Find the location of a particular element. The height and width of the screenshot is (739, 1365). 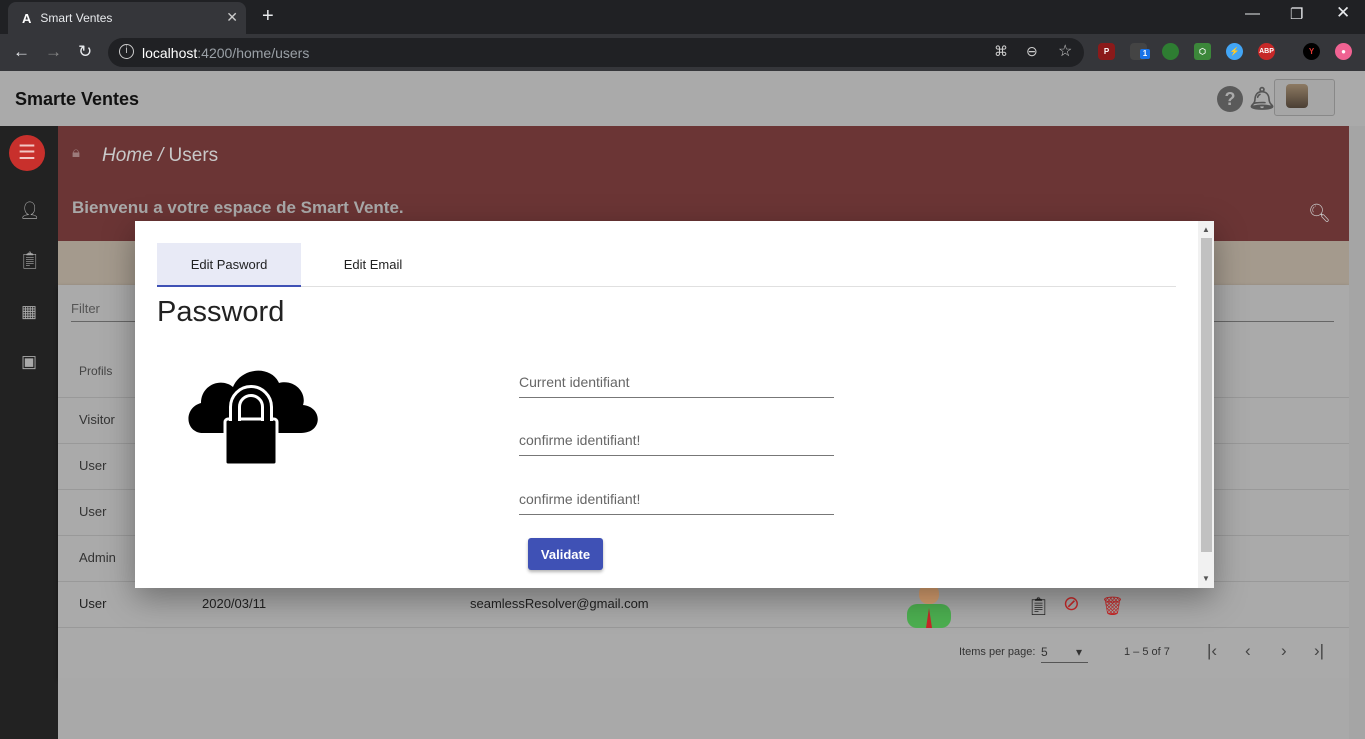

bell-icon: 🔔︎ is located at coordinates (1262, 99).